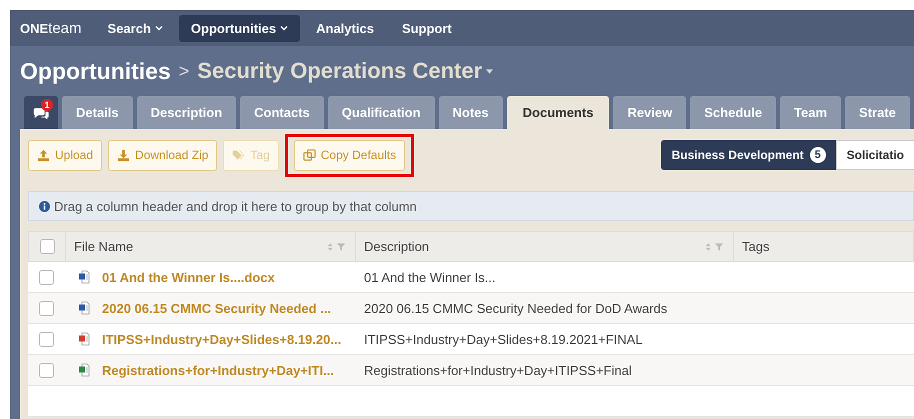  Describe the element at coordinates (756, 246) in the screenshot. I see `column-header: Tags` at that location.